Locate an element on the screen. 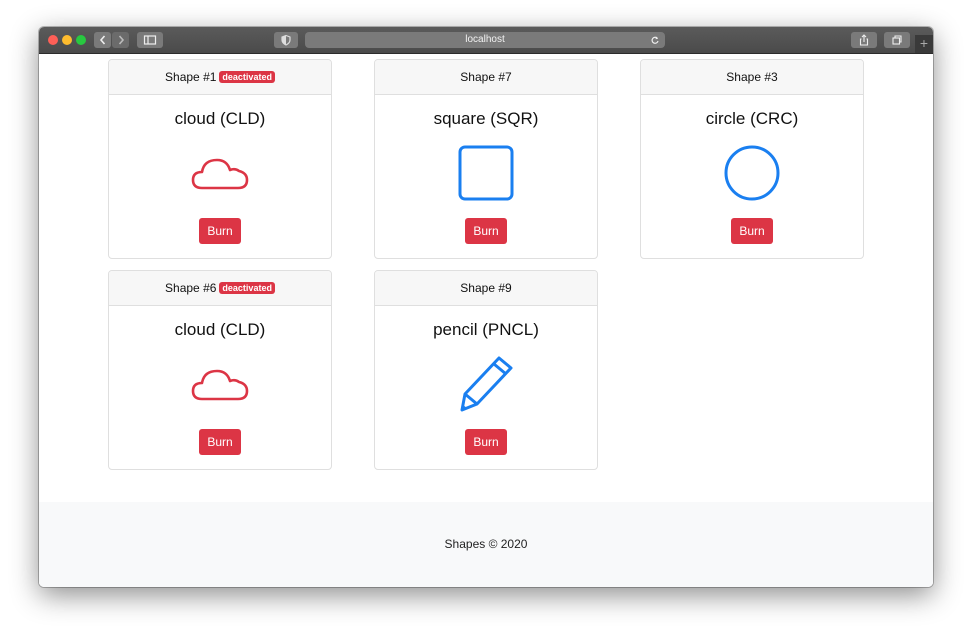 Image resolution: width=972 pixels, height=639 pixels. shape-title: pencil (PNCL) is located at coordinates (486, 329).